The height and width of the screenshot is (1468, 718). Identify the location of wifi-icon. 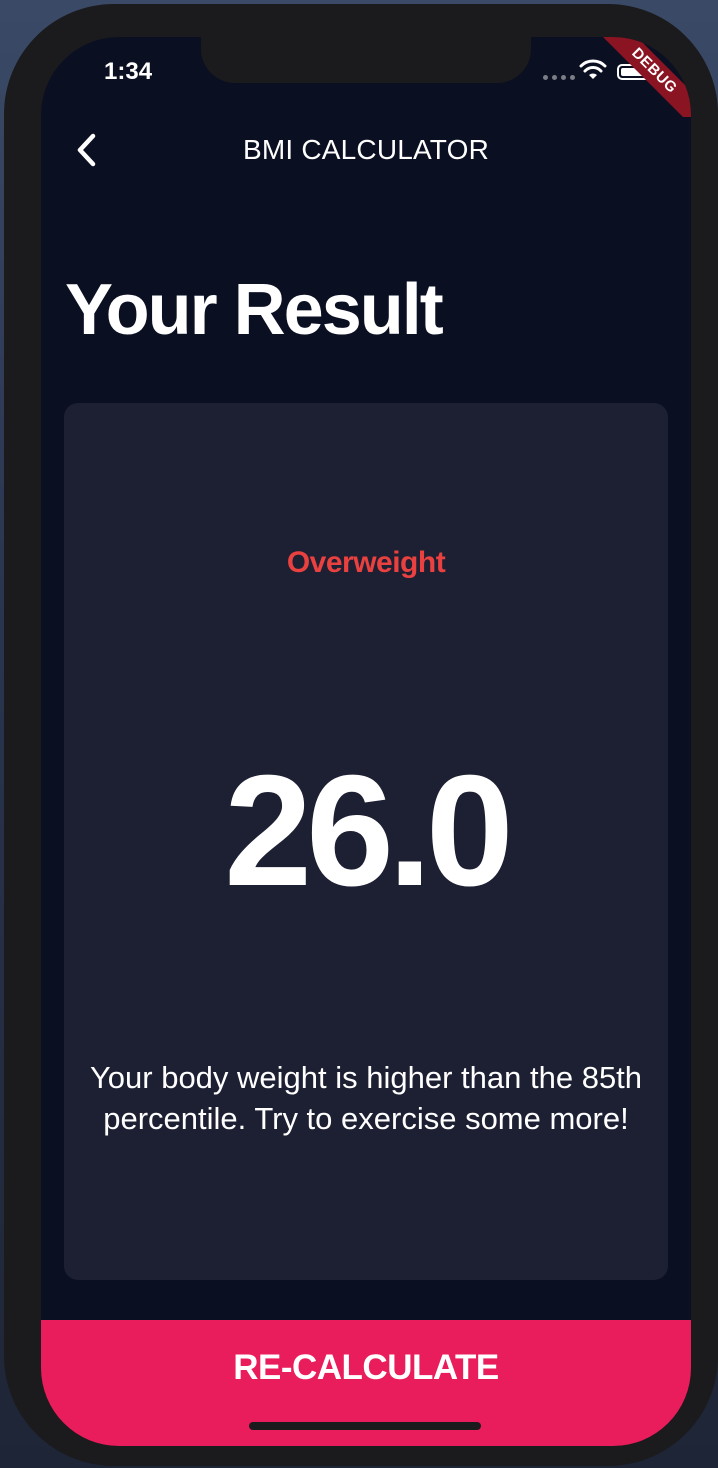
(593, 69).